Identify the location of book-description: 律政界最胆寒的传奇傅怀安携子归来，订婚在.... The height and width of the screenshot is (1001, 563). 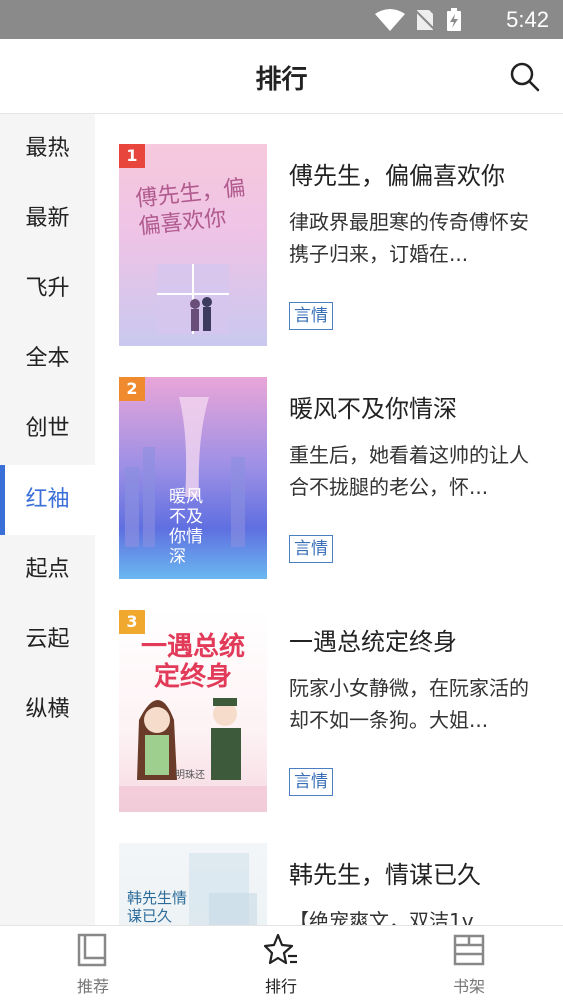
(409, 238).